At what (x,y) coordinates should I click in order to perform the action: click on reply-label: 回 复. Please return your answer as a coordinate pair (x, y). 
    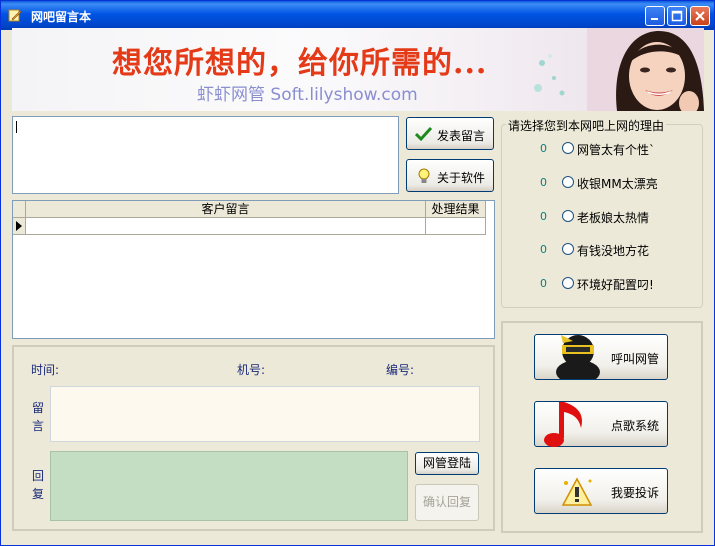
    Looking at the image, I should click on (38, 485).